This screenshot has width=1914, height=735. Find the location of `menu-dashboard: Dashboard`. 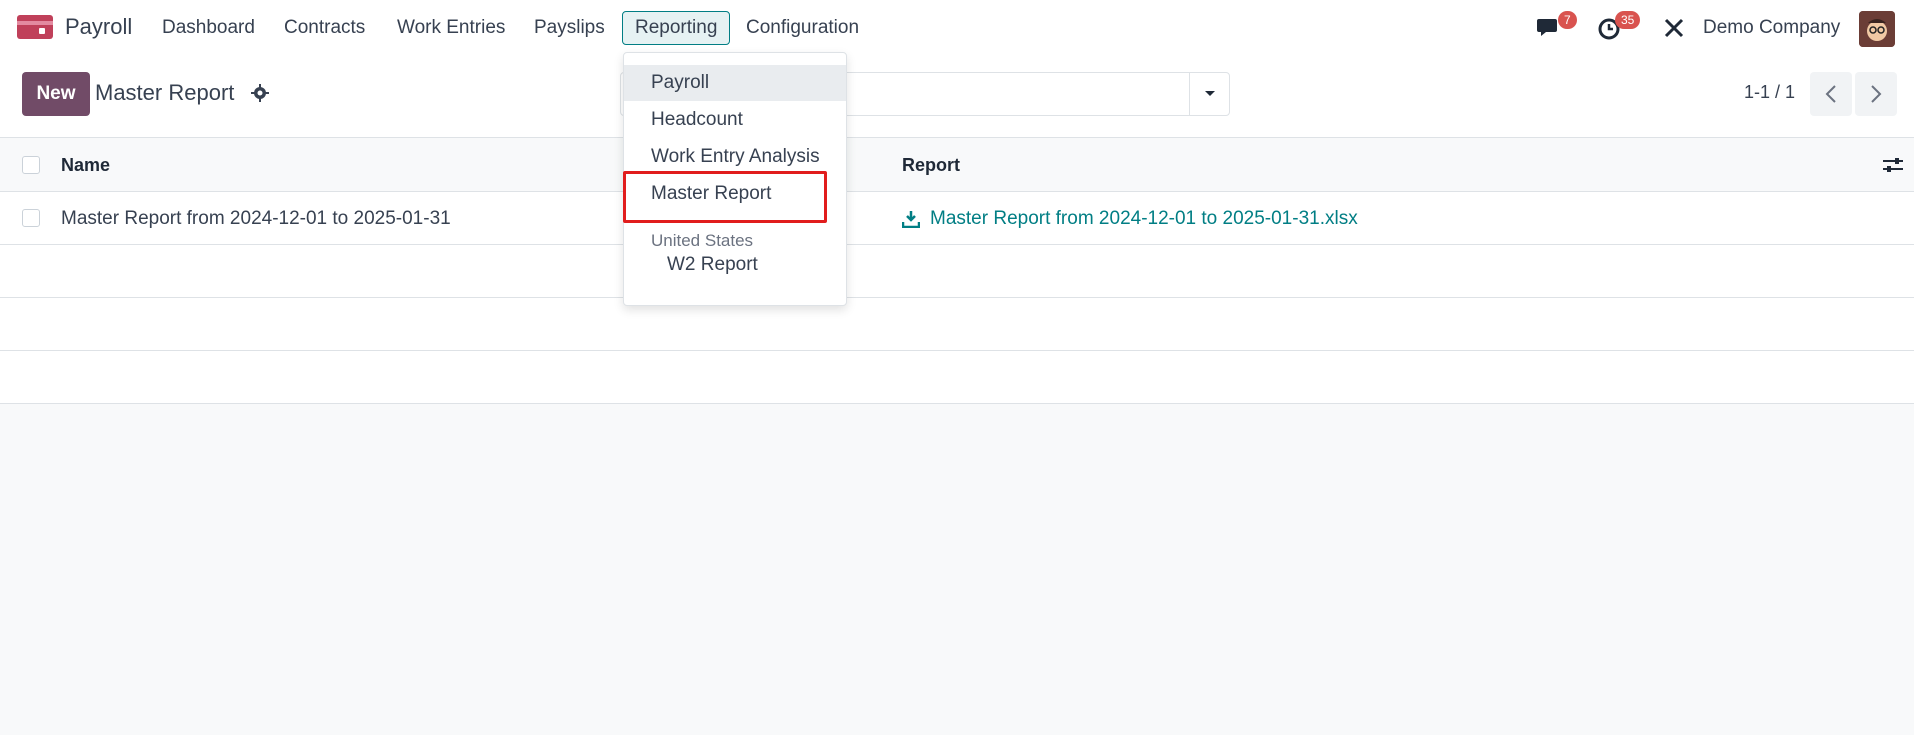

menu-dashboard: Dashboard is located at coordinates (208, 28).